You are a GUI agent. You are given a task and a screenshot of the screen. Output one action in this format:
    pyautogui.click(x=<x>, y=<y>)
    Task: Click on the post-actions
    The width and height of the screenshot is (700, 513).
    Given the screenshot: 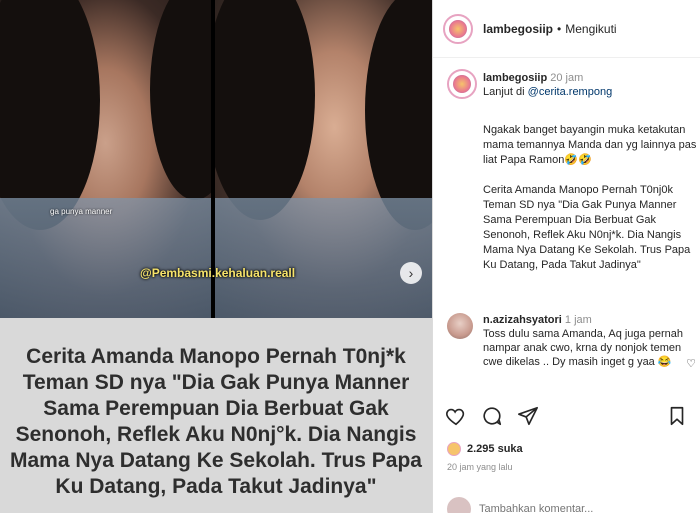 What is the action you would take?
    pyautogui.click(x=492, y=416)
    